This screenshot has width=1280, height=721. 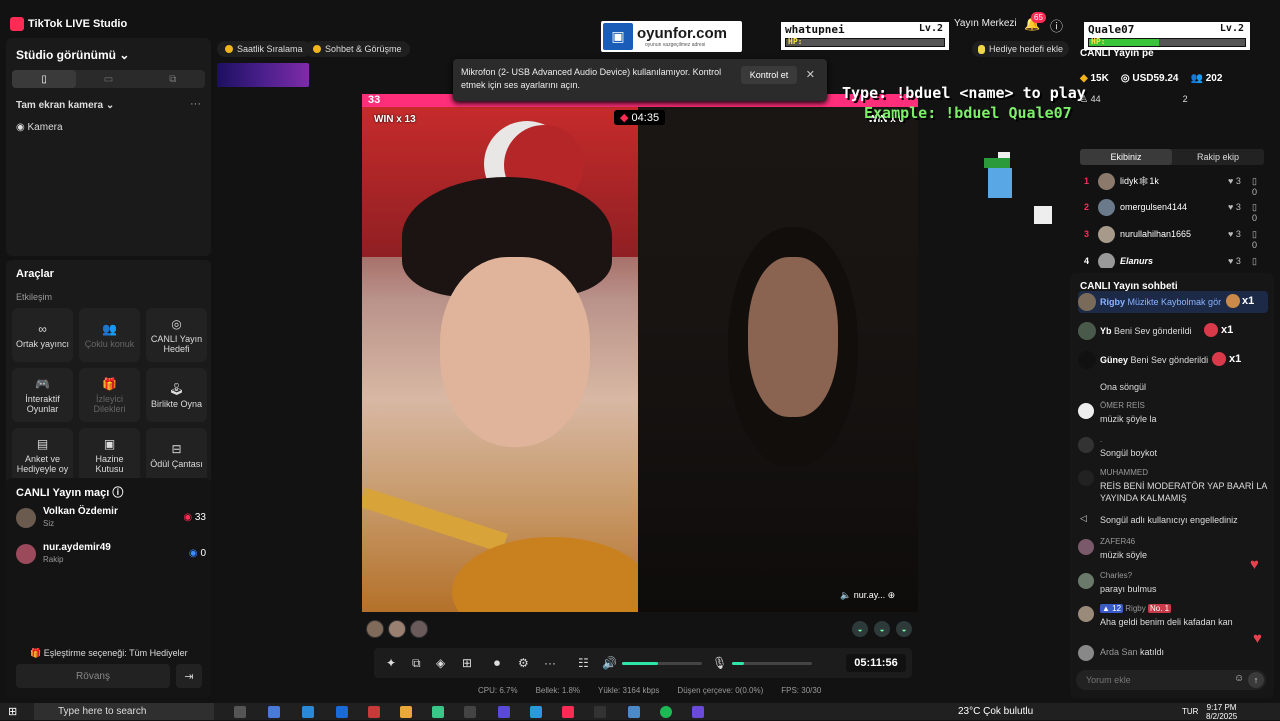 What do you see at coordinates (1173, 331) in the screenshot?
I see `gift-message: Yb Beni Sev gönderildi x1` at bounding box center [1173, 331].